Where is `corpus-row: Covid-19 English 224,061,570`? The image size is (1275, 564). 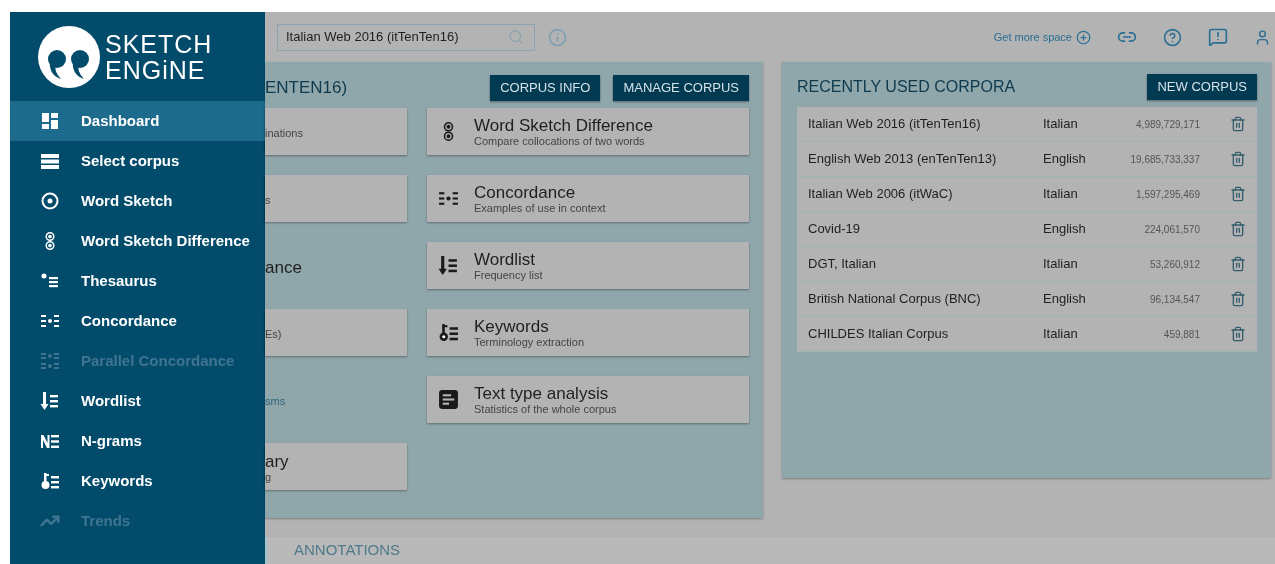 corpus-row: Covid-19 English 224,061,570 is located at coordinates (1027, 229).